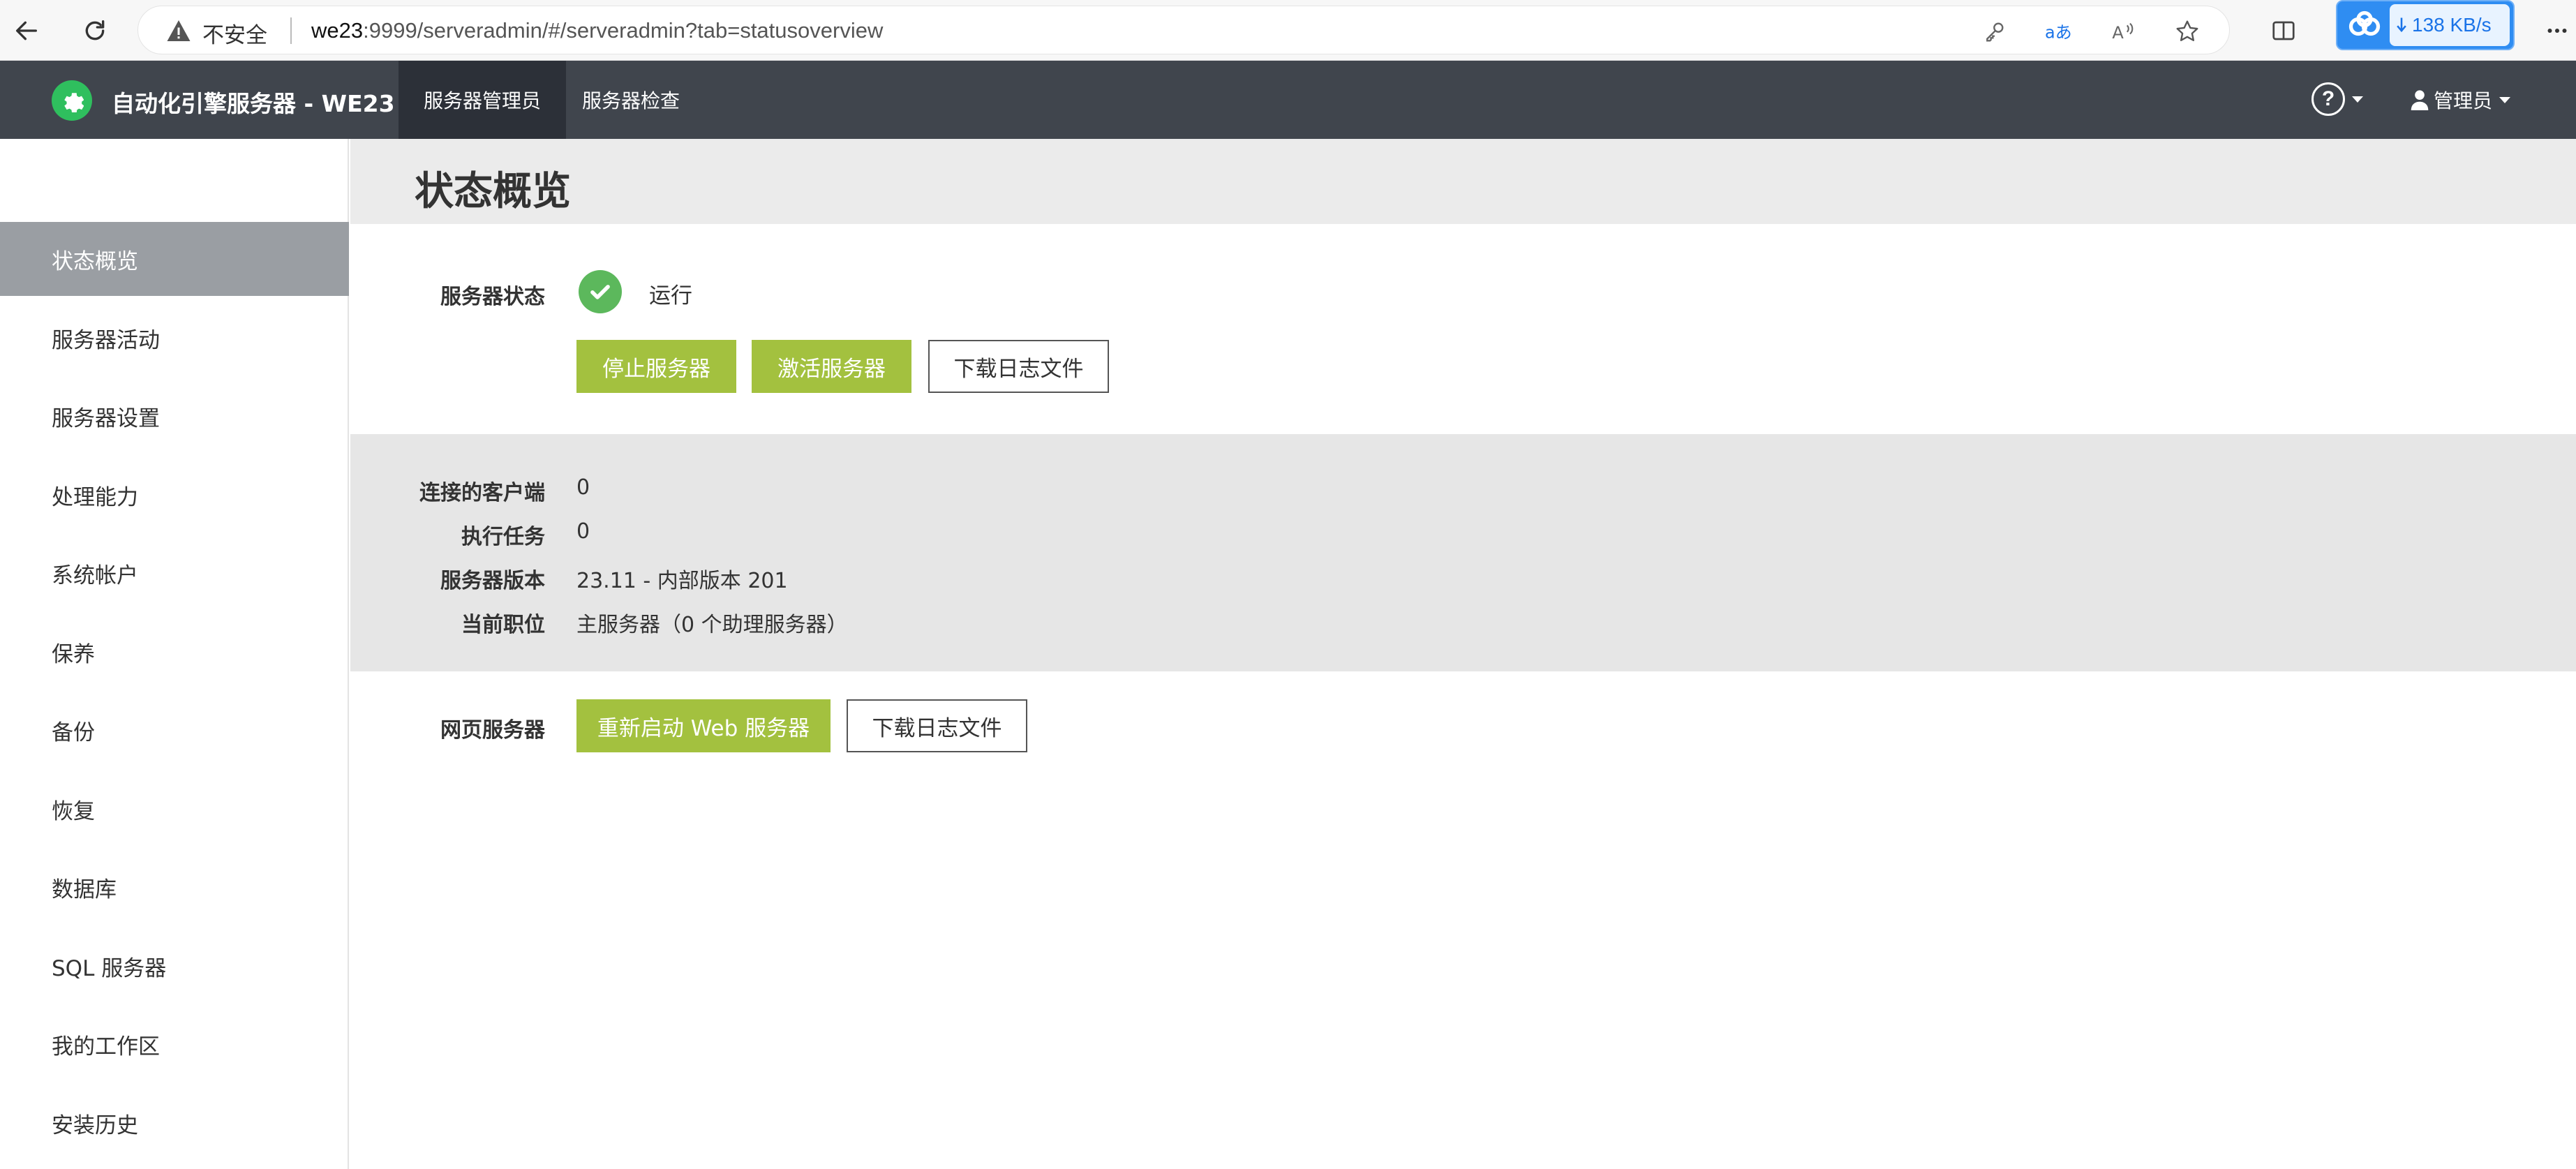 The width and height of the screenshot is (2576, 1169). What do you see at coordinates (492, 731) in the screenshot?
I see `web-server-label: 网页服务器` at bounding box center [492, 731].